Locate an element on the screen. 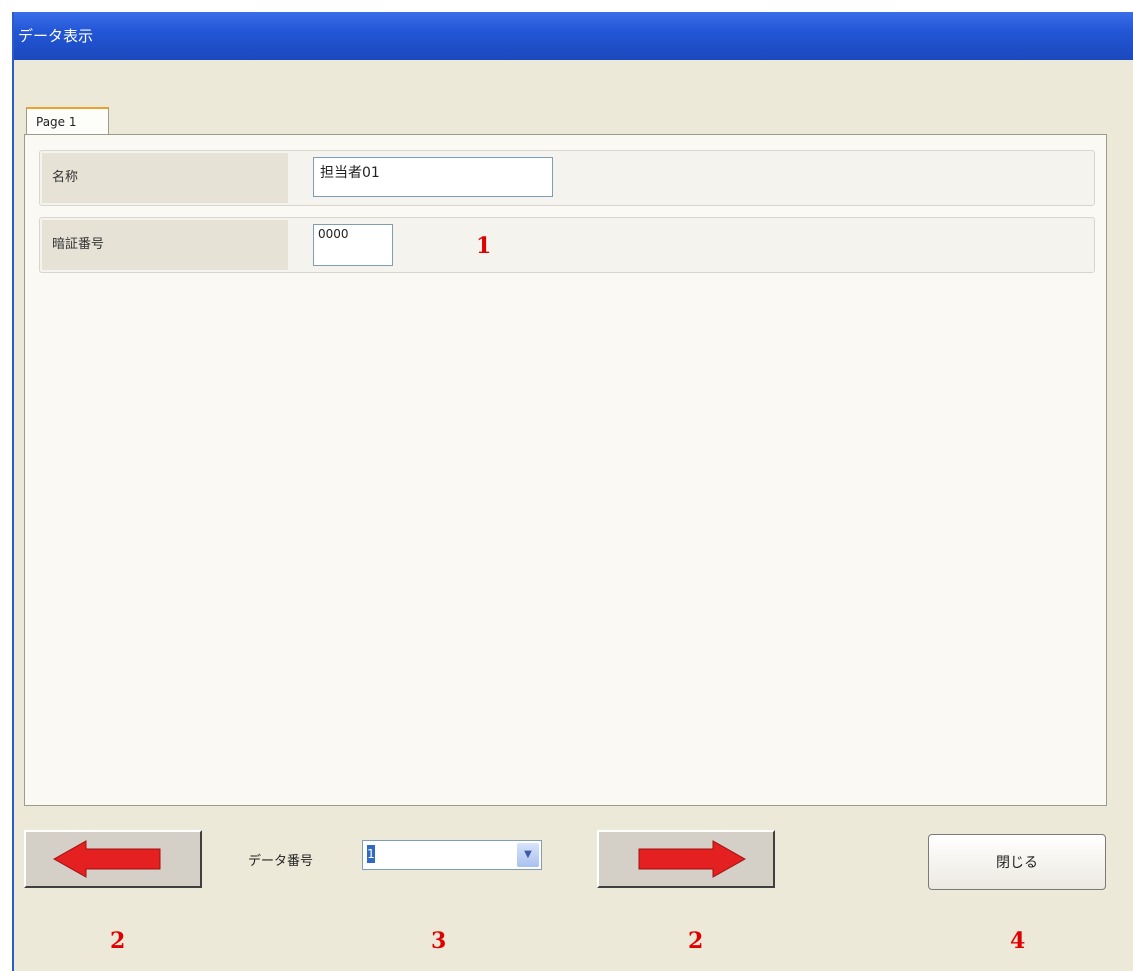  pin-input: 0000 is located at coordinates (353, 245).